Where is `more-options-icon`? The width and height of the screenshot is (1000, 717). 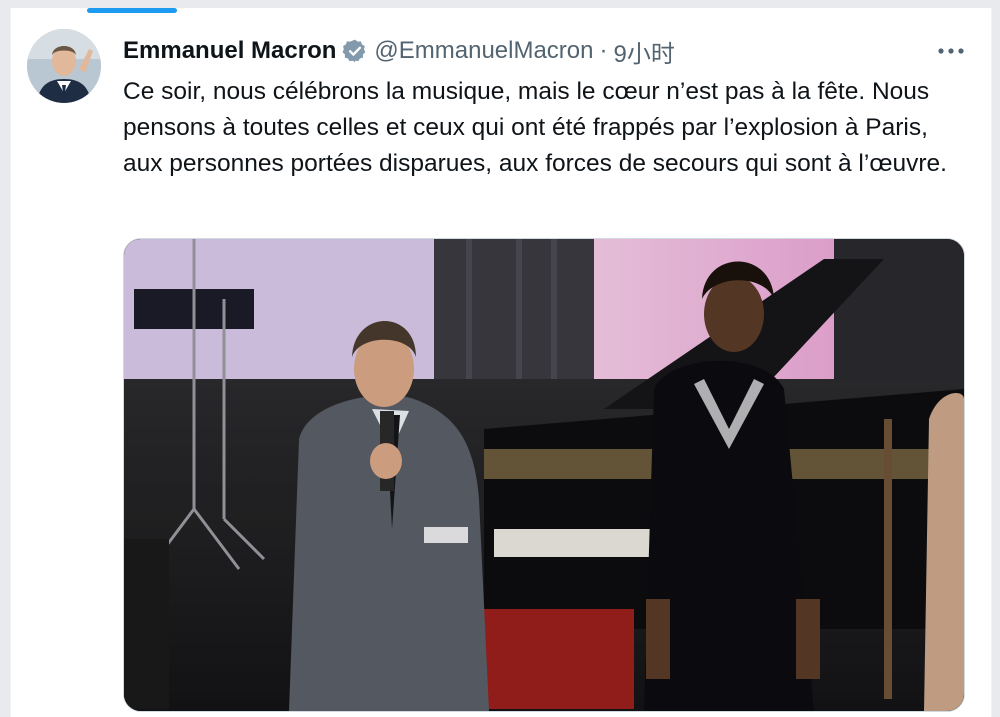 more-options-icon is located at coordinates (951, 51).